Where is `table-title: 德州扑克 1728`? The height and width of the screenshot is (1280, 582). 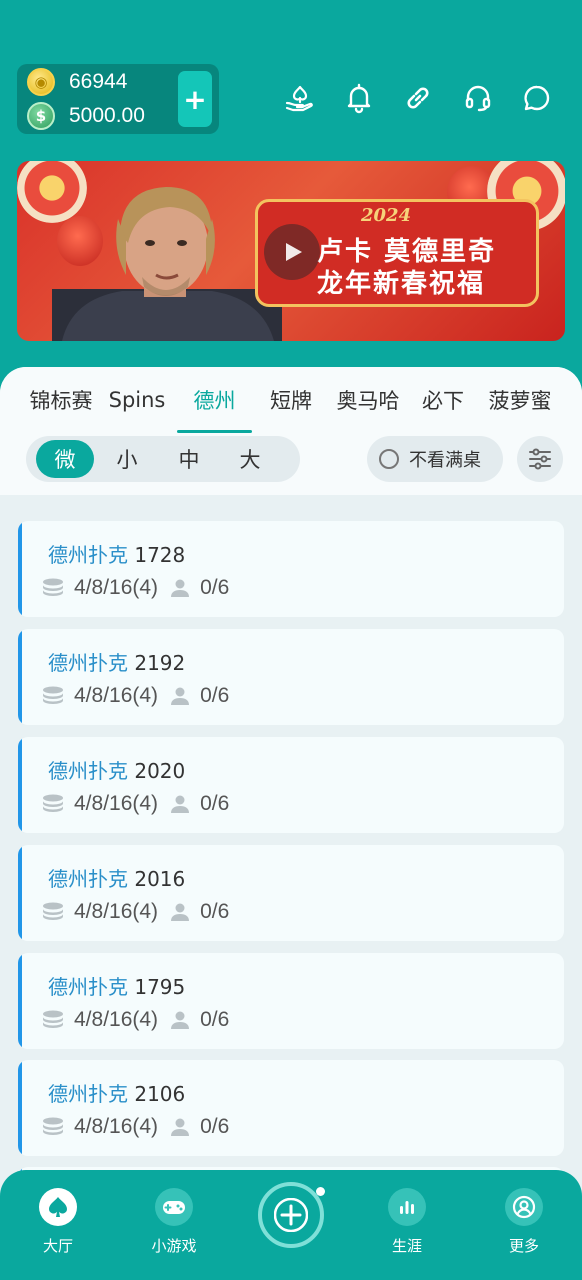
table-title: 德州扑克 1728 is located at coordinates (116, 553).